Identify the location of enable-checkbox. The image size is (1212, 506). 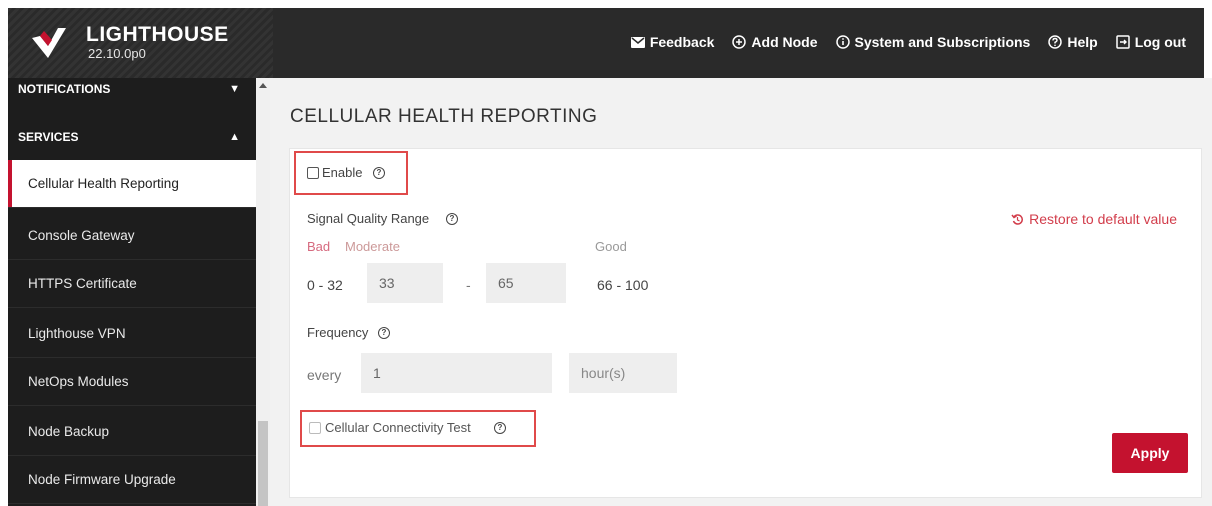
(313, 173).